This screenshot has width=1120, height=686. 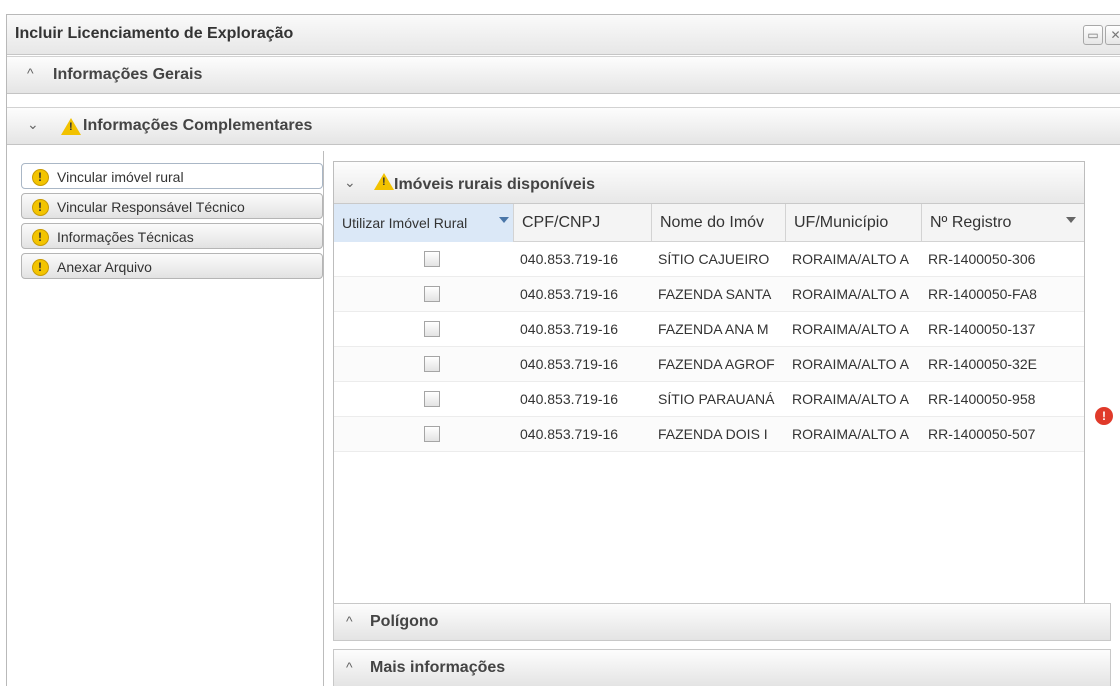 What do you see at coordinates (125, 237) in the screenshot?
I see `nav-label: Informações Técnicas` at bounding box center [125, 237].